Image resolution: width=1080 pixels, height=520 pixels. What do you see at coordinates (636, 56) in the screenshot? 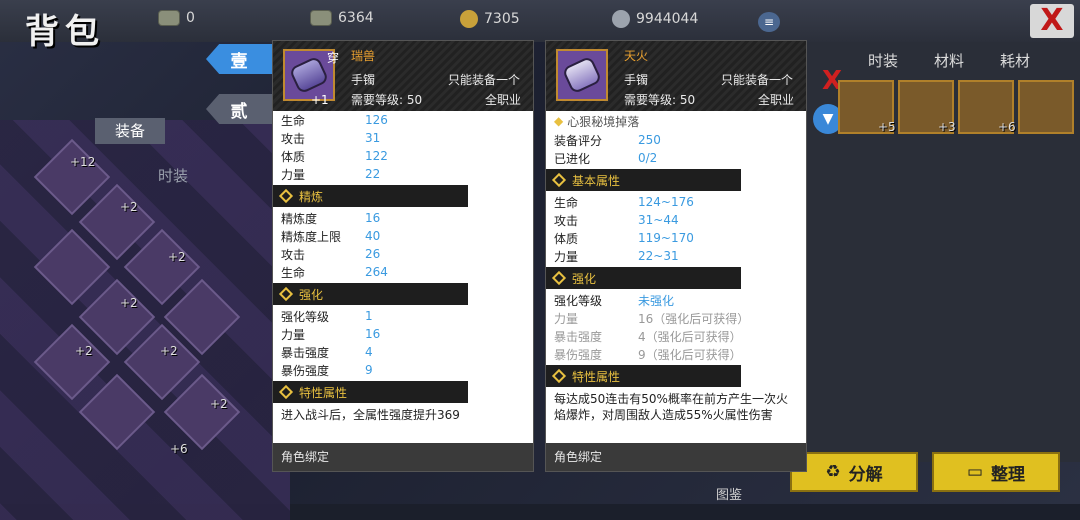
I see `item-name: 天火` at bounding box center [636, 56].